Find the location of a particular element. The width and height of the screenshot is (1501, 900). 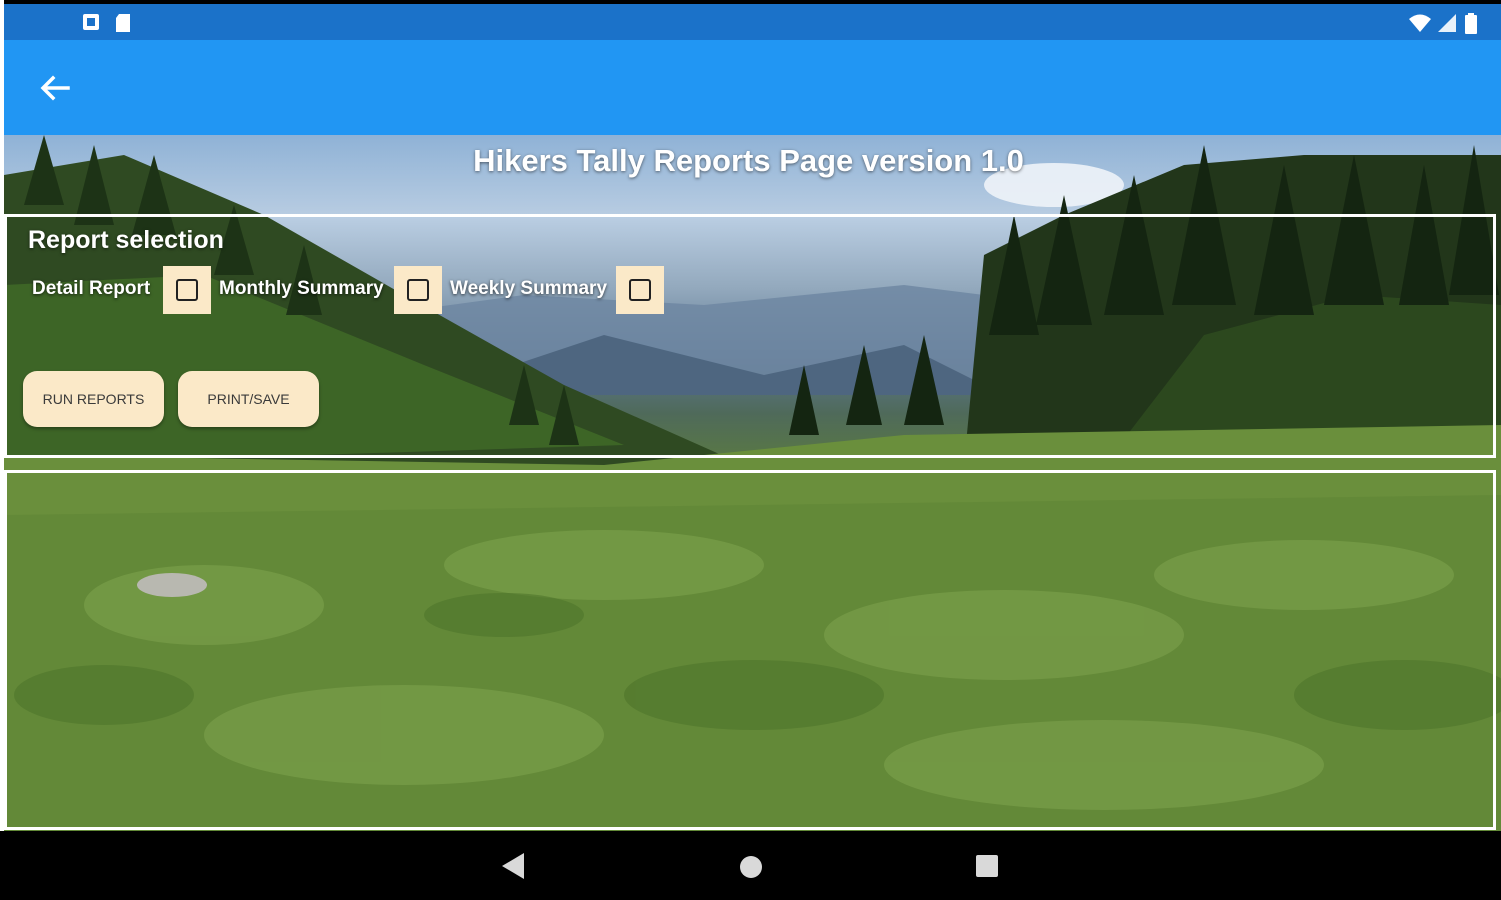

report-selection-heading: Report selection is located at coordinates (126, 240).